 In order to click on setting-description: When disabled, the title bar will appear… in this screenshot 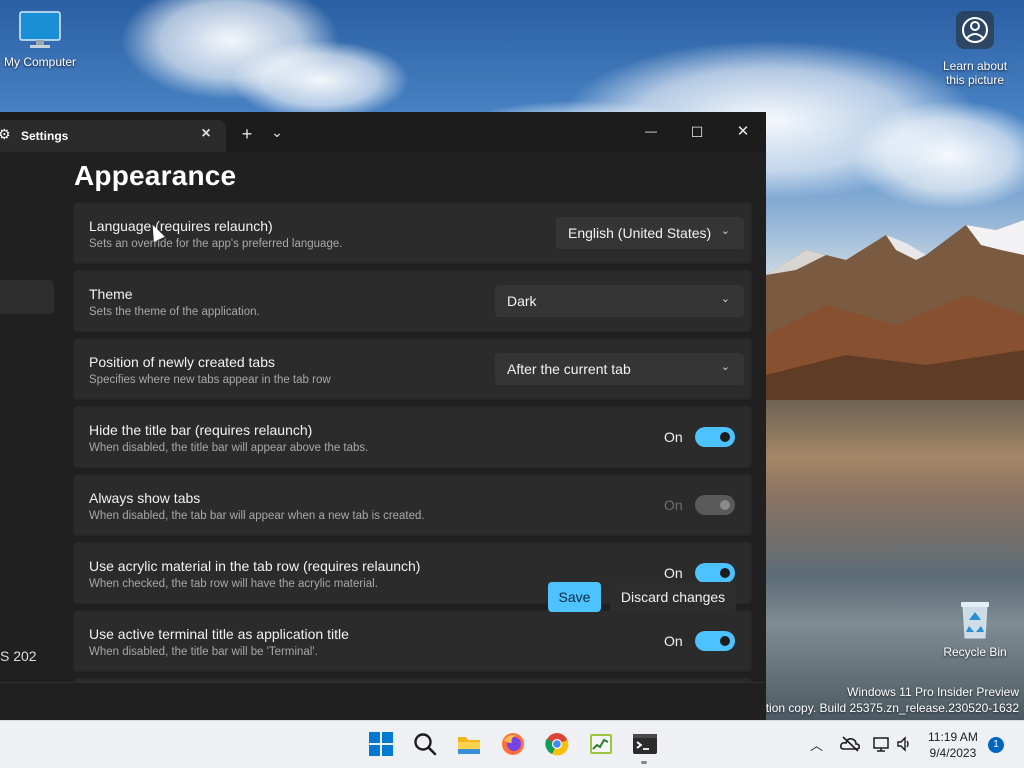, I will do `click(229, 448)`.